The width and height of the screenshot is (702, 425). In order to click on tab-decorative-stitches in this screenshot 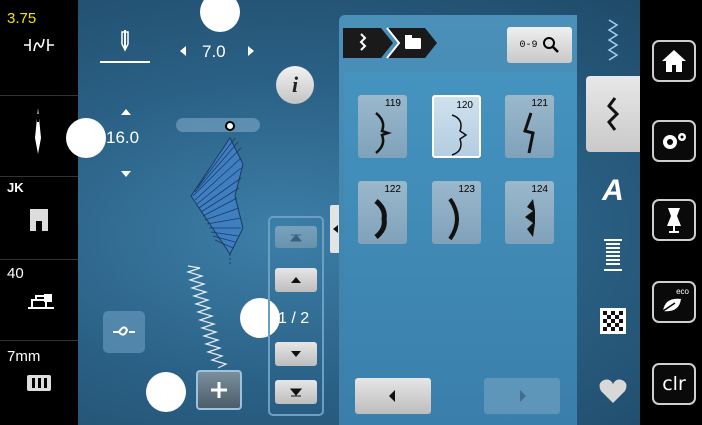, I will do `click(613, 114)`.